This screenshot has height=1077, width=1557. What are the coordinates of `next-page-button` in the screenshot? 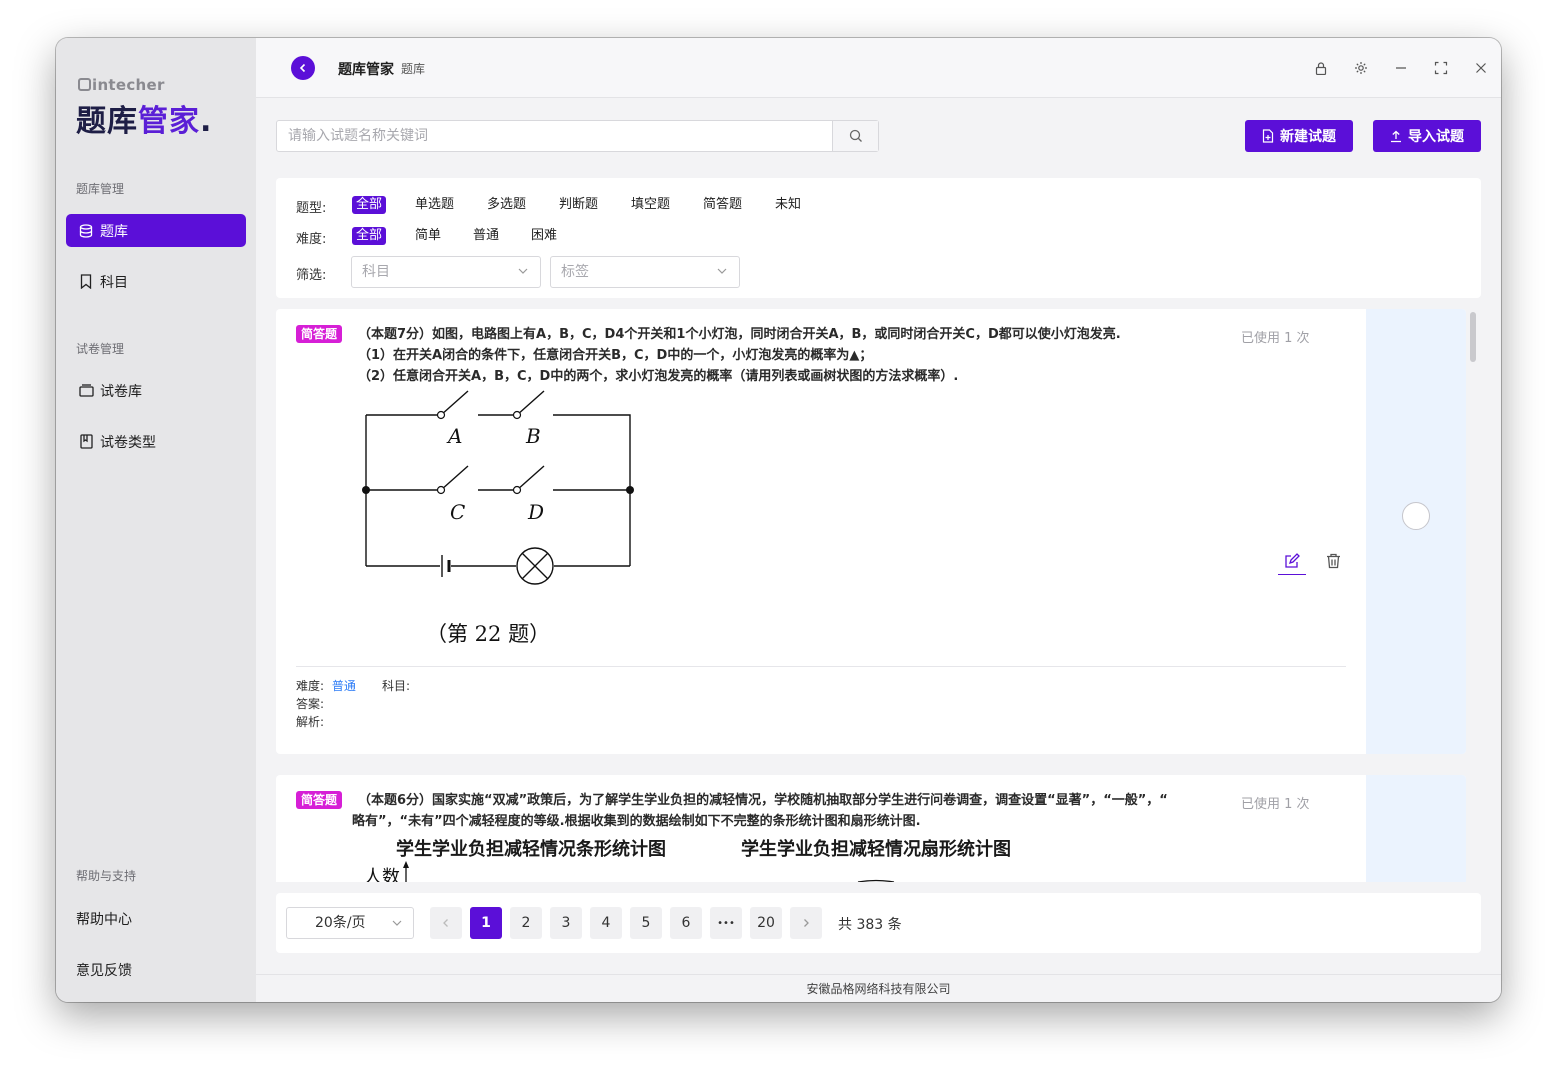 It's located at (806, 923).